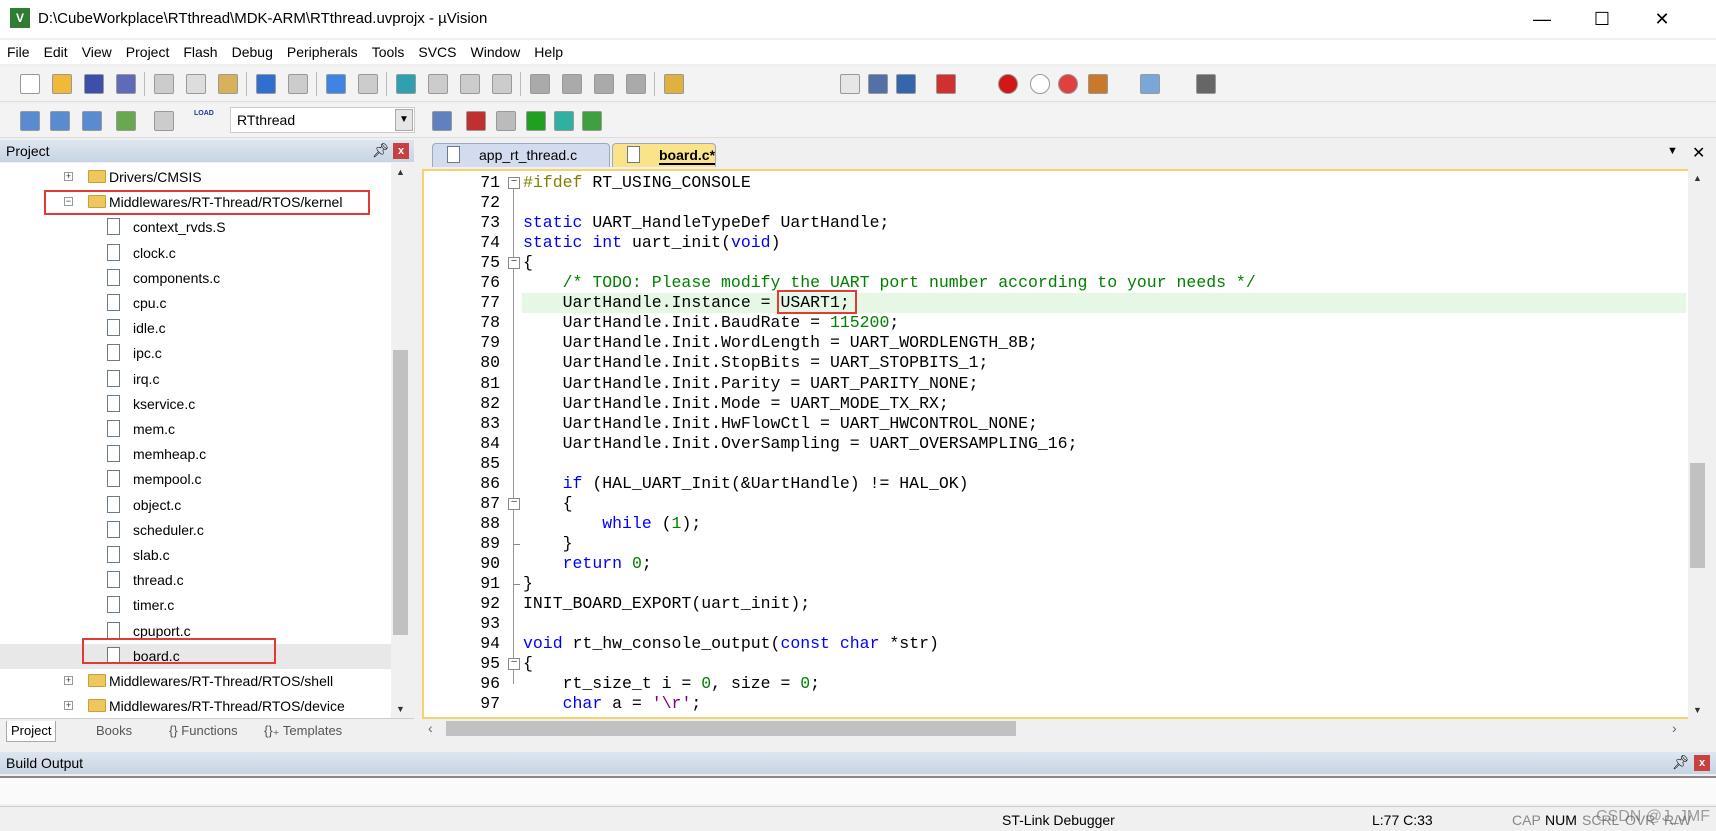 Image resolution: width=1716 pixels, height=831 pixels. What do you see at coordinates (126, 121) in the screenshot?
I see `batch-build-icon` at bounding box center [126, 121].